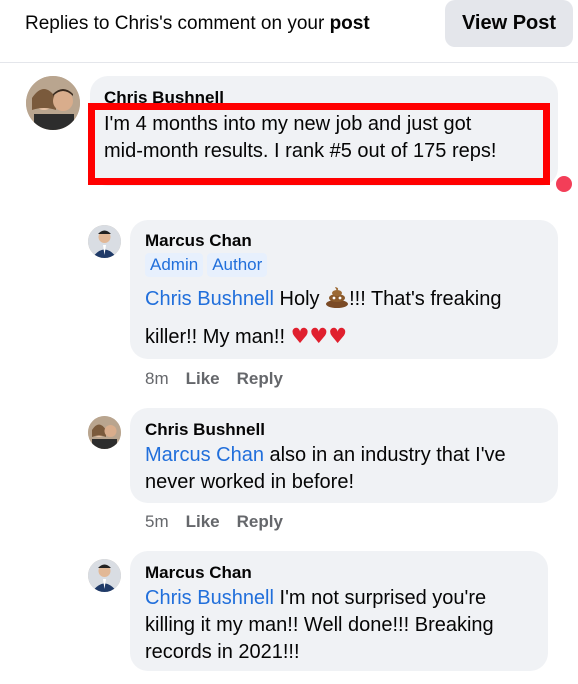 Image resolution: width=578 pixels, height=684 pixels. What do you see at coordinates (157, 378) in the screenshot?
I see `reply-time: 8m` at bounding box center [157, 378].